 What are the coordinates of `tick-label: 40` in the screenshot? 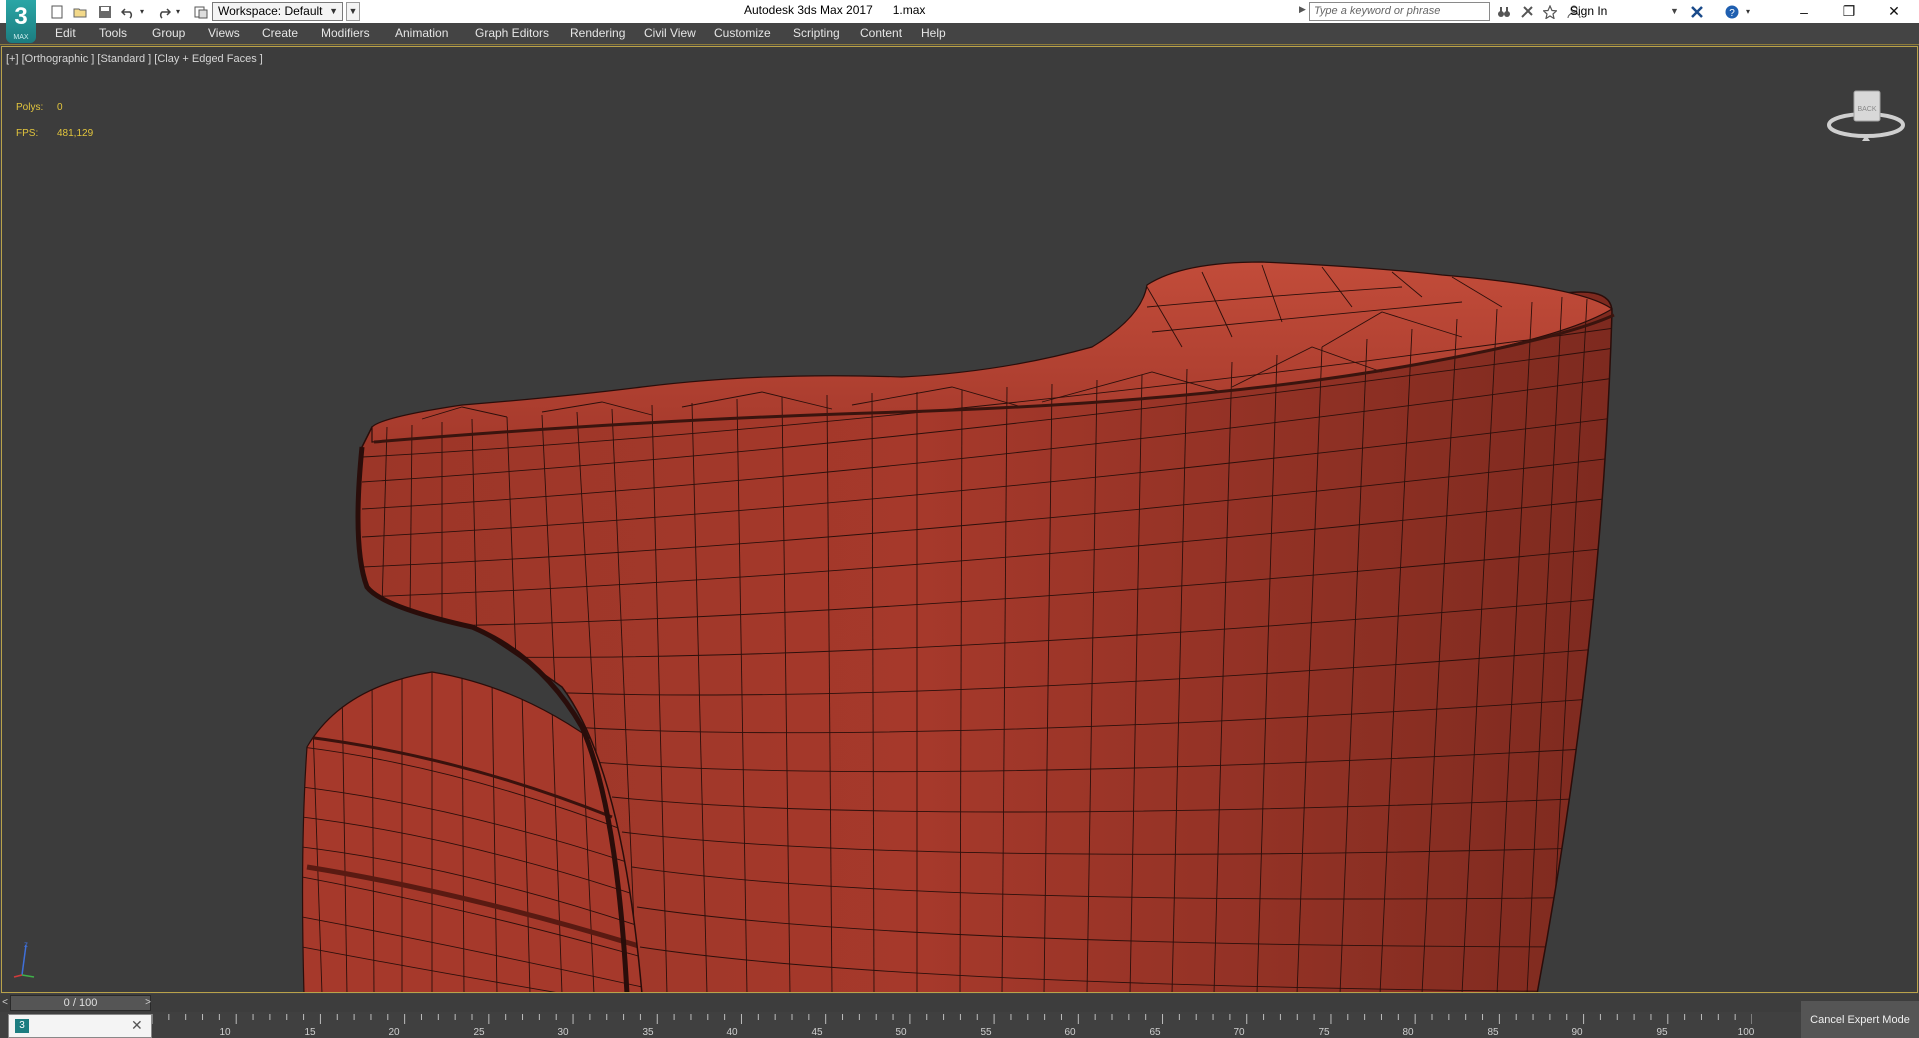 It's located at (732, 1032).